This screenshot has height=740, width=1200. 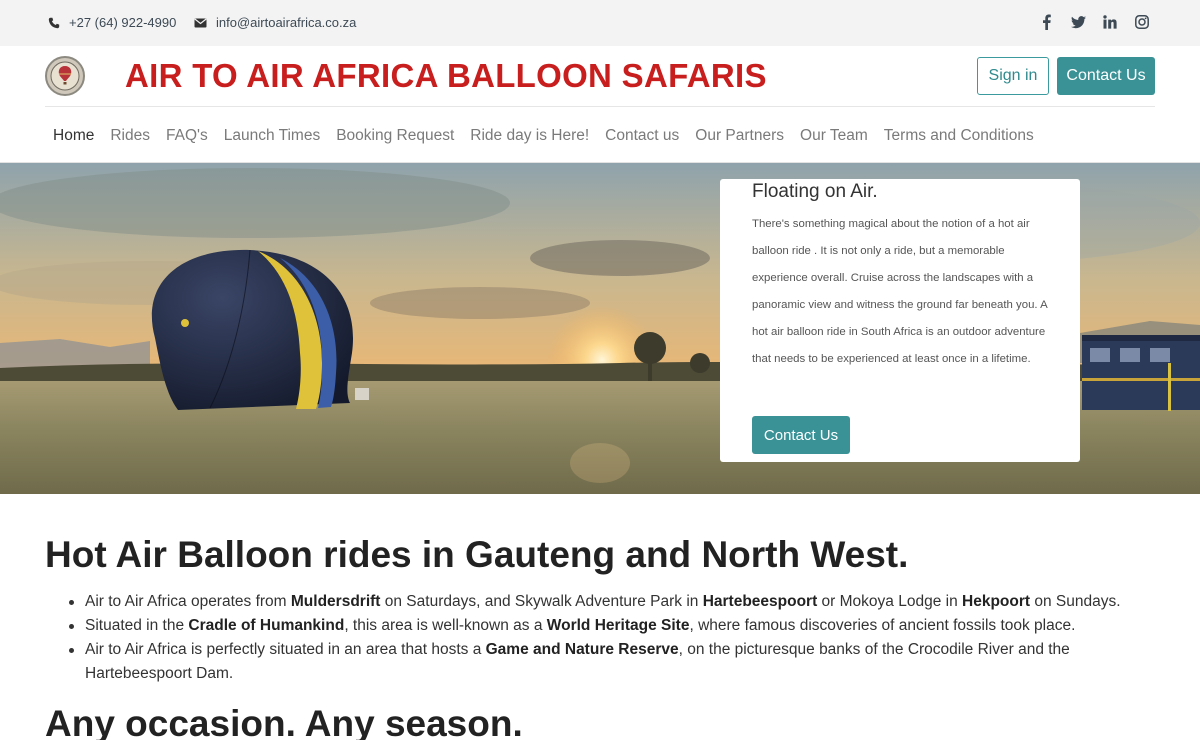 I want to click on linkedin-icon, so click(x=1110, y=22).